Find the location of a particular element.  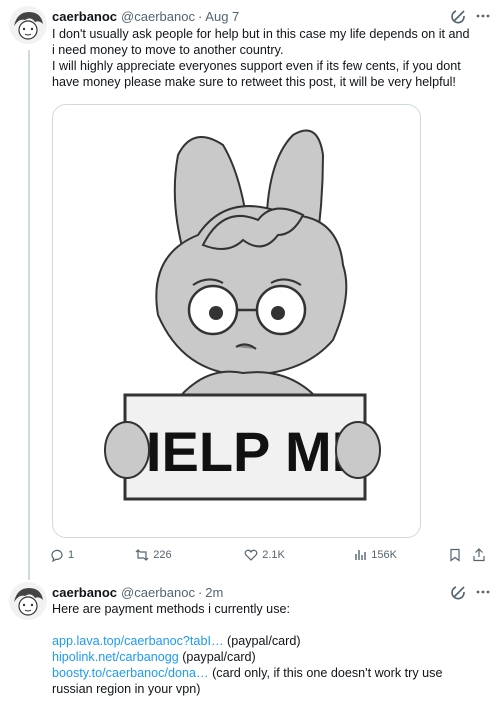

like-count: 2.1K is located at coordinates (273, 555).